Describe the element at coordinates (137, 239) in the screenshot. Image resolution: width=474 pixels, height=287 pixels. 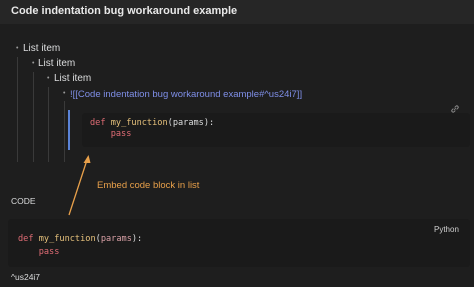
I see `code-paren: ):` at that location.